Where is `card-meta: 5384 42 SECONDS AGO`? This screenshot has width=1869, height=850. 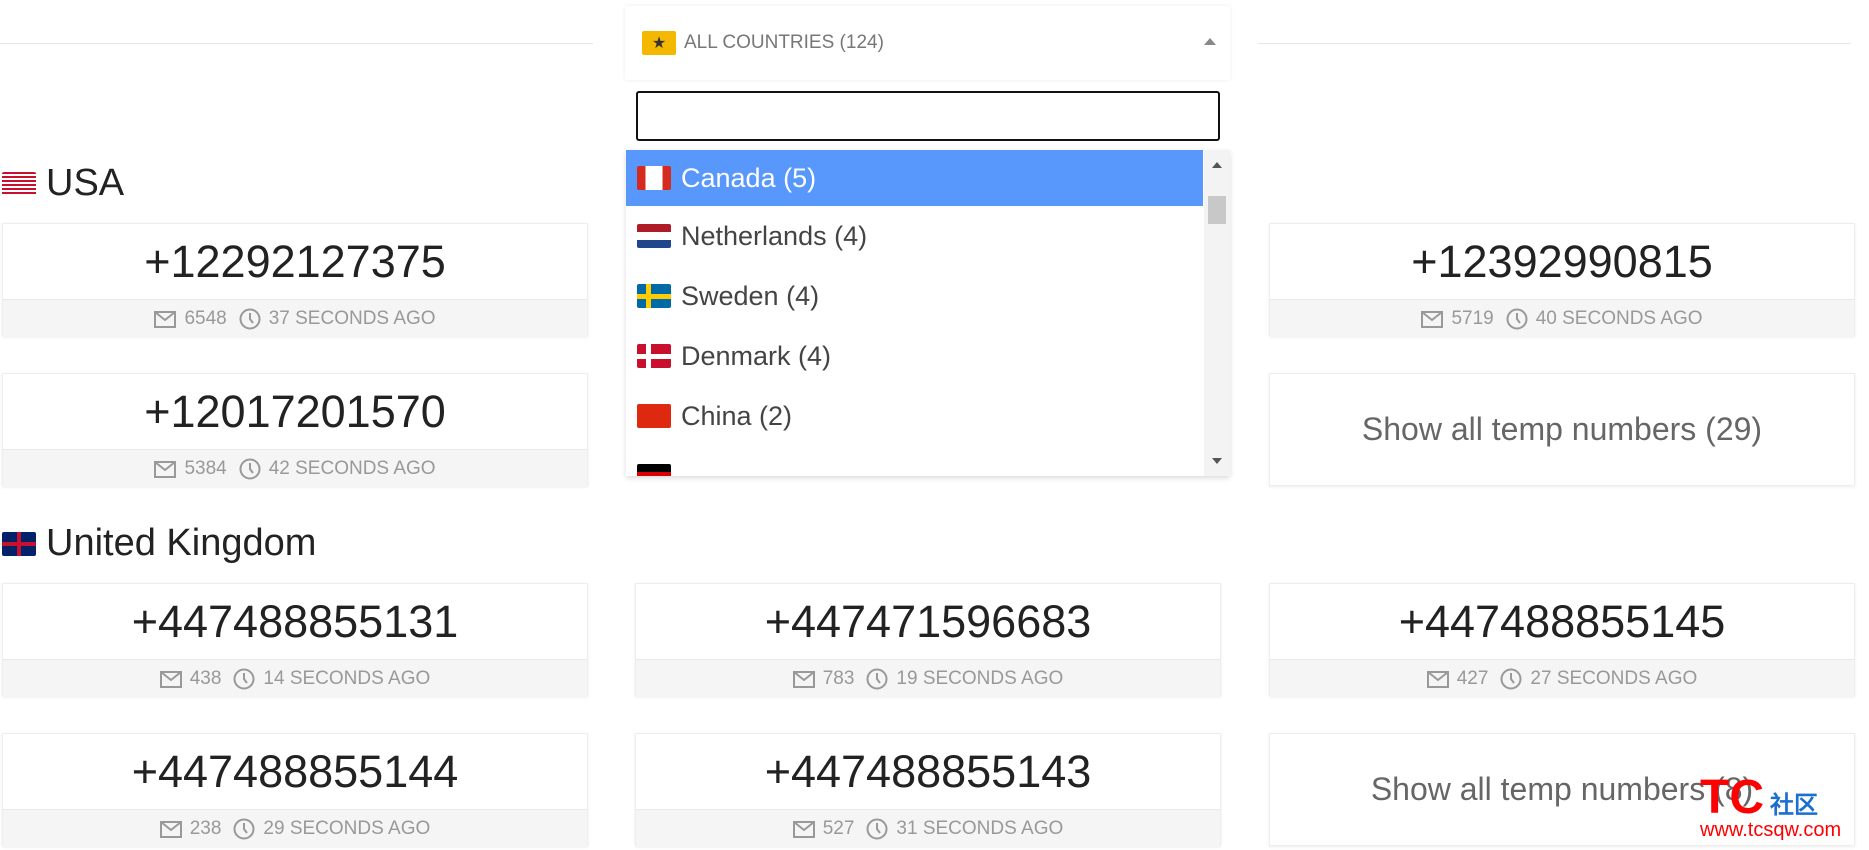
card-meta: 5384 42 SECONDS AGO is located at coordinates (295, 468).